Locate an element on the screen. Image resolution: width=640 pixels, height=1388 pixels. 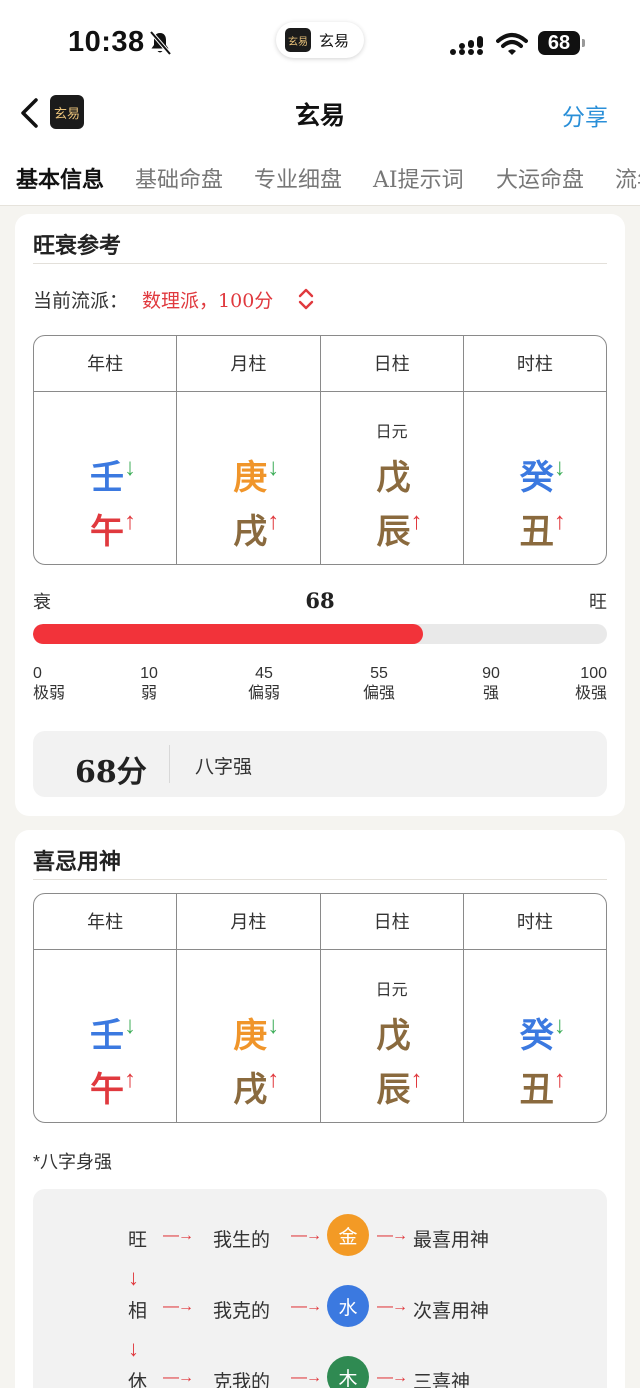
heavenly-stem: 癸 is located at coordinates (536, 478).